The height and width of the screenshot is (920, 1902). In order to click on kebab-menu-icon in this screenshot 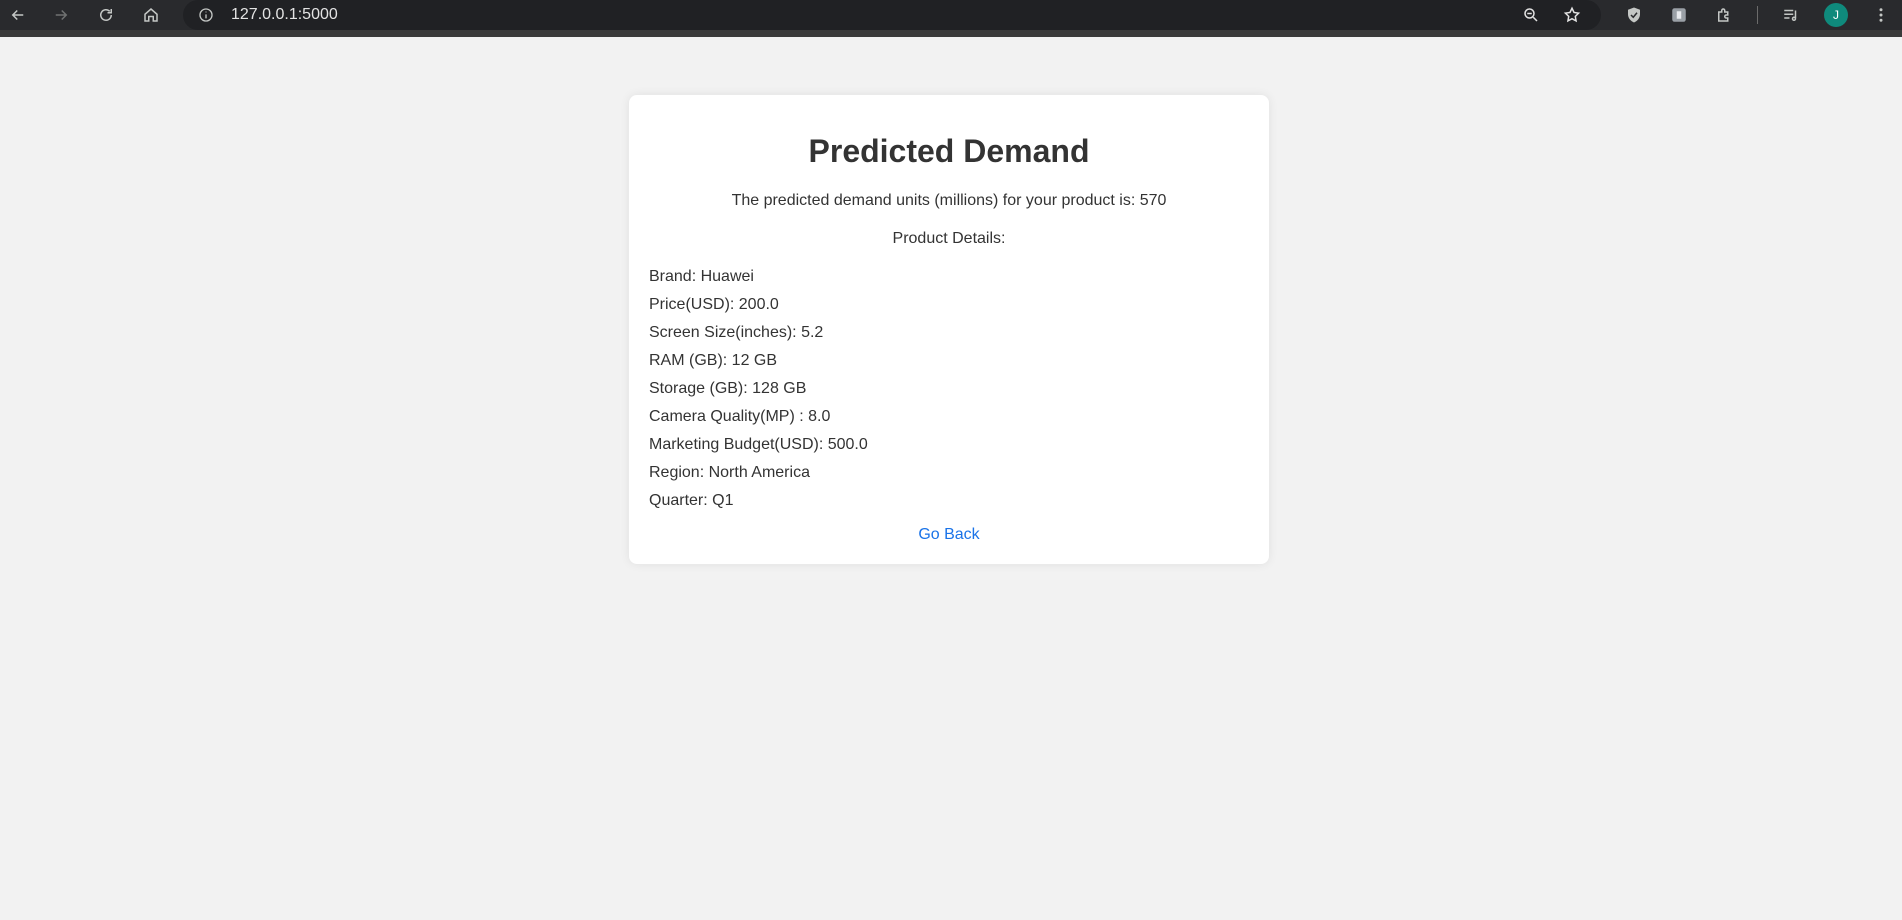, I will do `click(1881, 15)`.